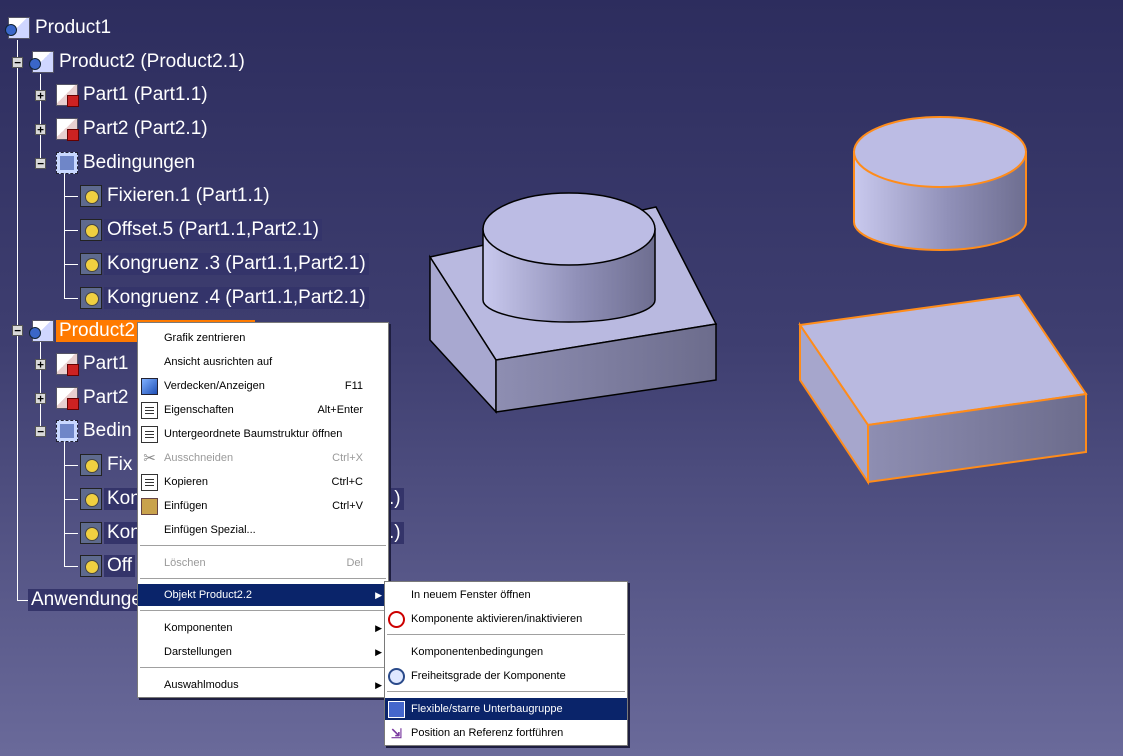  What do you see at coordinates (201, 230) in the screenshot?
I see `tree-node-constraint-offset: Offset.5 (Part1.1,Part2.1)` at bounding box center [201, 230].